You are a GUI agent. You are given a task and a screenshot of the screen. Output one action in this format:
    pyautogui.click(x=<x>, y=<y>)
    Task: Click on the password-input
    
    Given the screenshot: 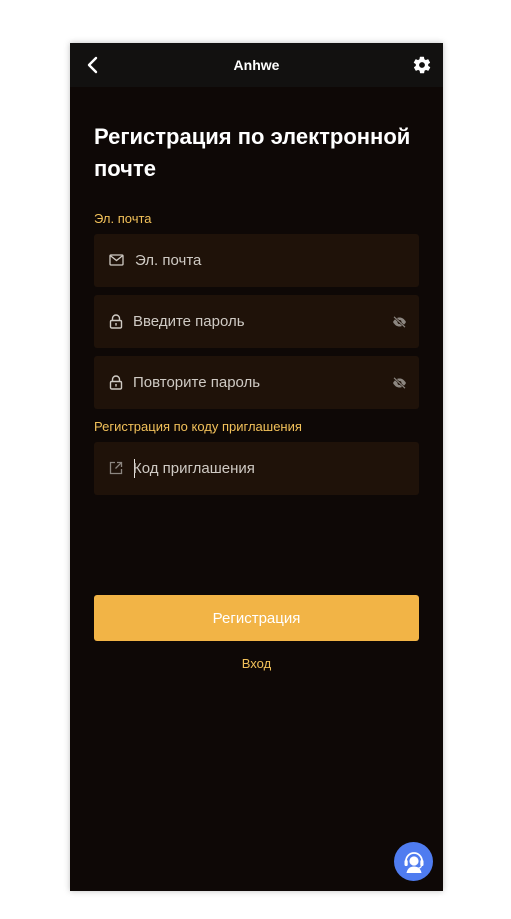 What is the action you would take?
    pyautogui.click(x=258, y=321)
    